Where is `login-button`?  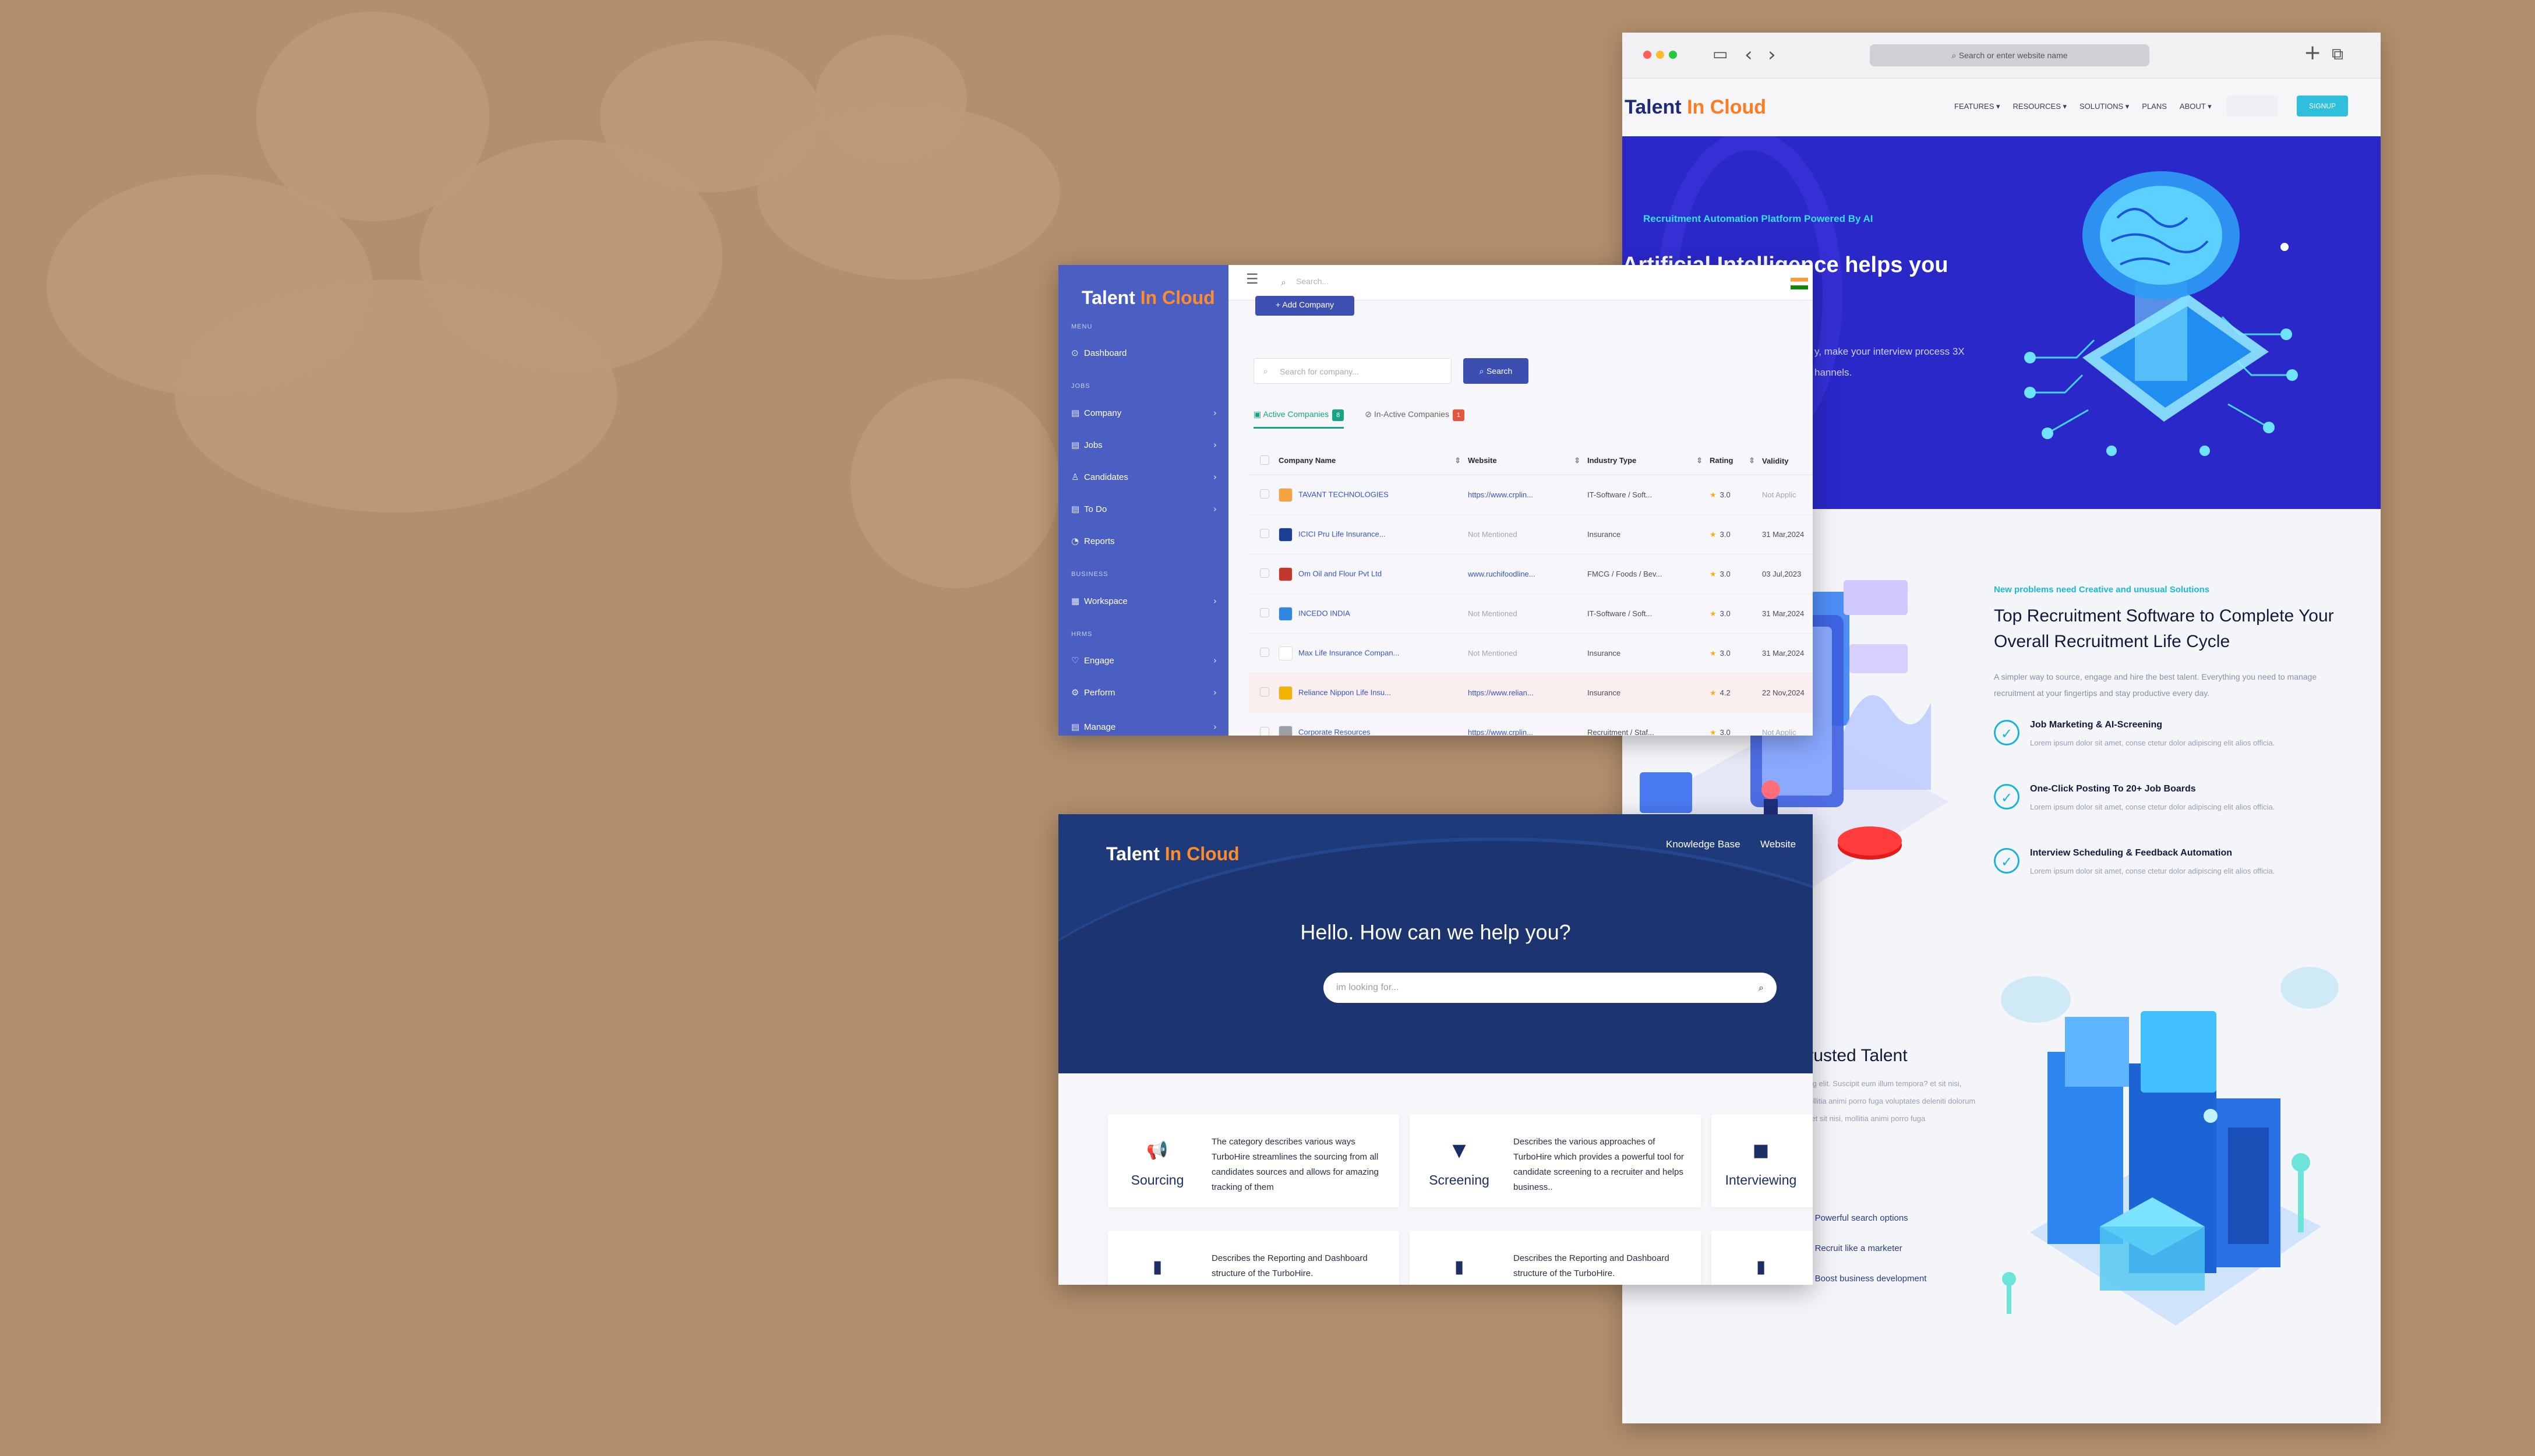 login-button is located at coordinates (2252, 106).